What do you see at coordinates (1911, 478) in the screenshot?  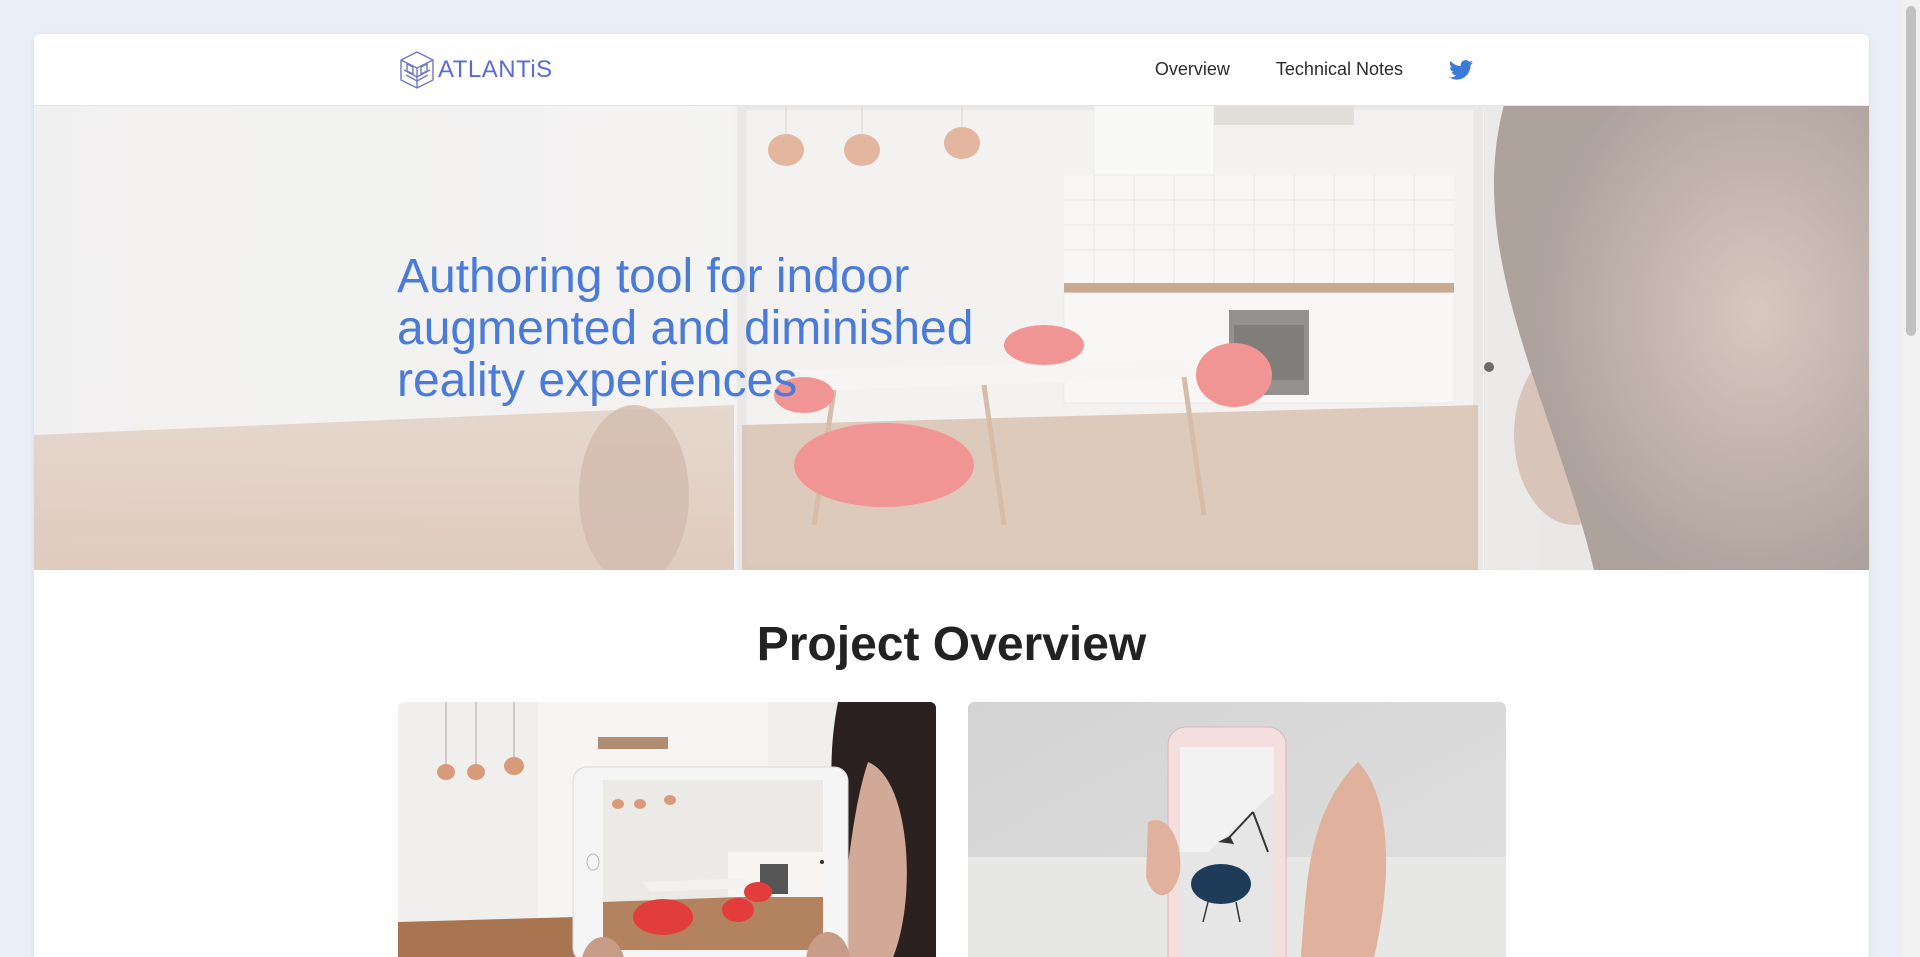 I see `vertical-scrollbar` at bounding box center [1911, 478].